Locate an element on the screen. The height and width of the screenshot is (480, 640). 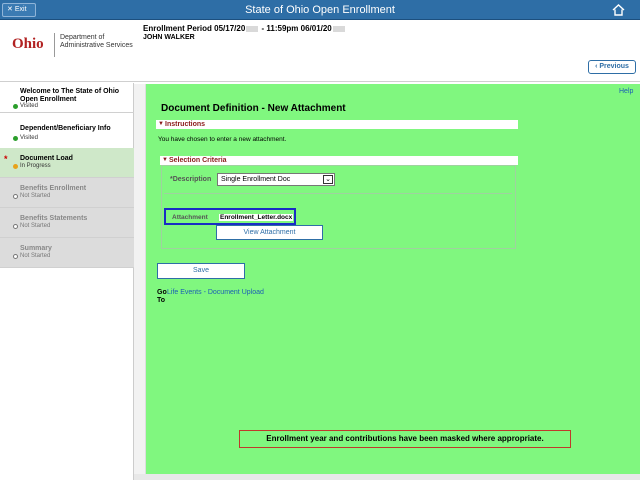
home-icon is located at coordinates (618, 10).